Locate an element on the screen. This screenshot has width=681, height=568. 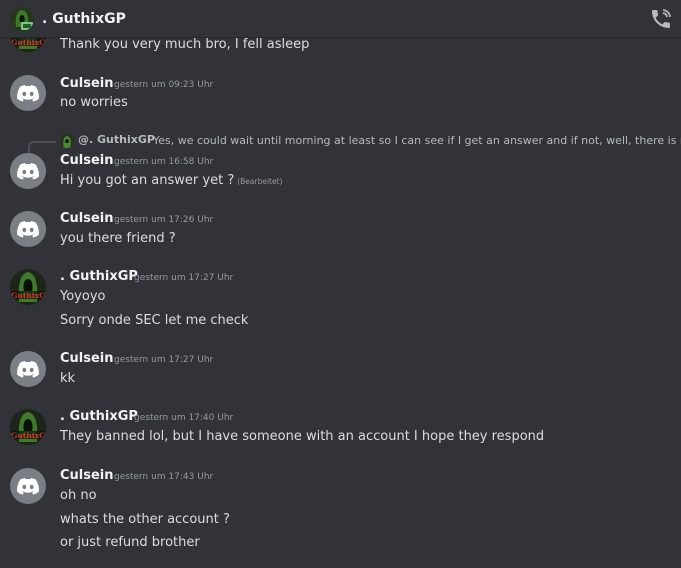
timestamp: gestern um 16:58 Uhr is located at coordinates (164, 162).